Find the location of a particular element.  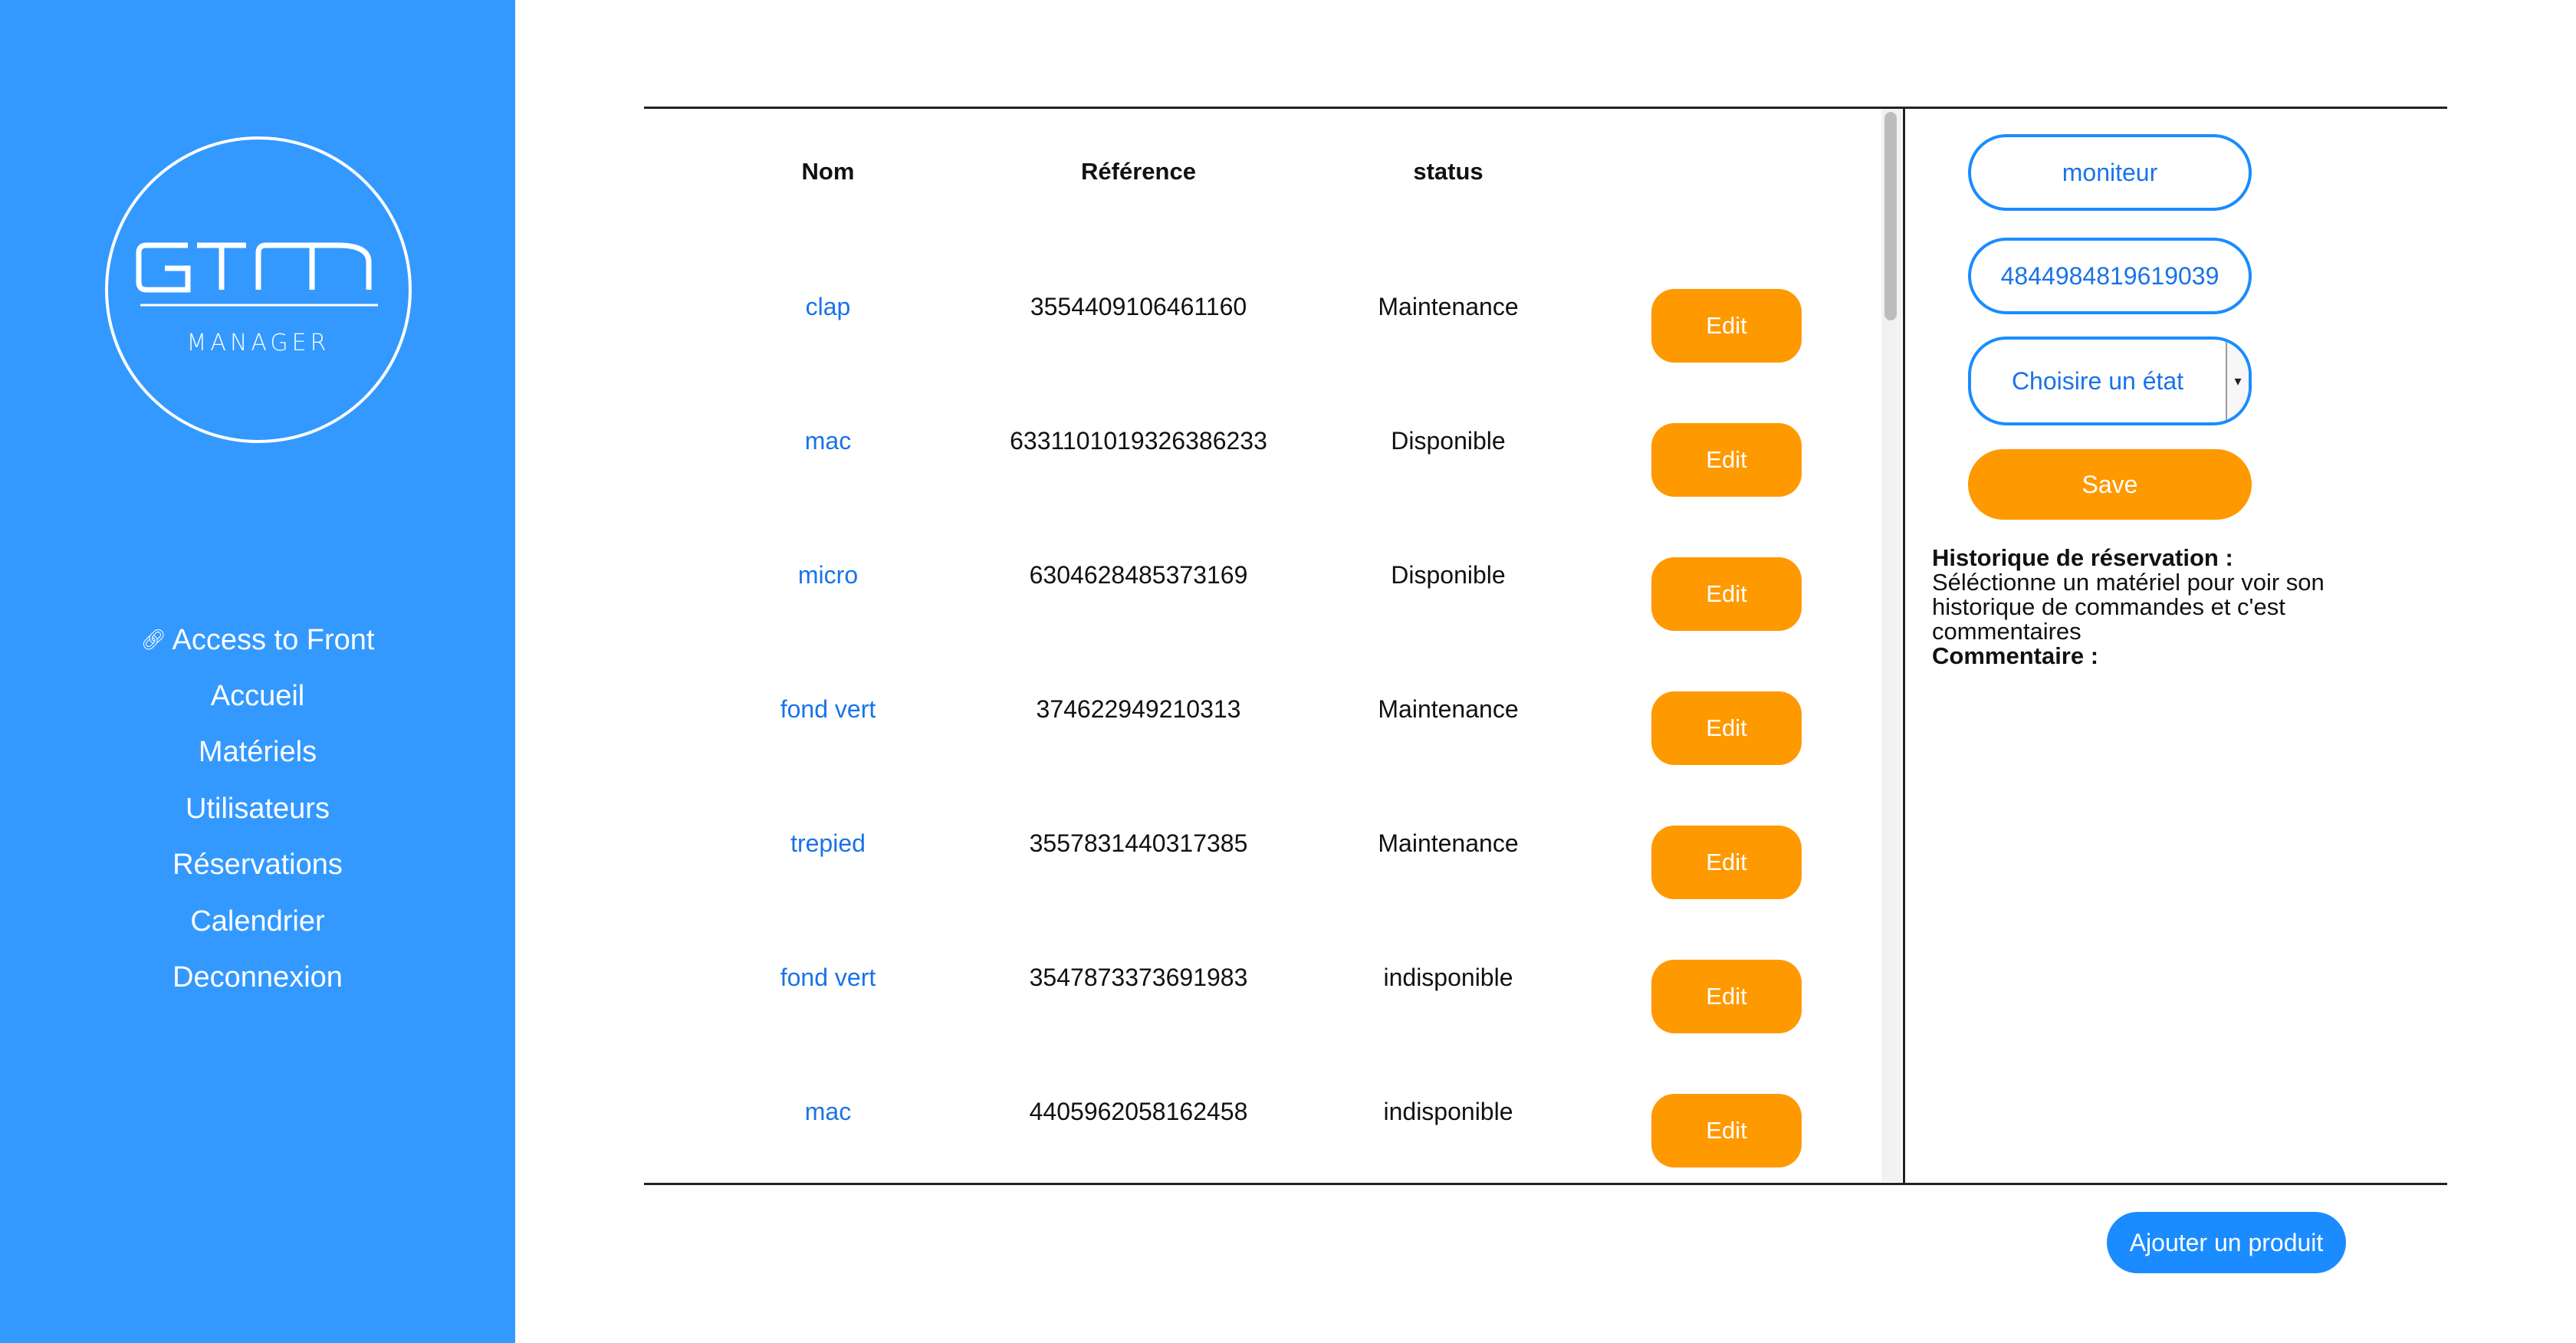

sidebar-item-access-front: 🔗︎ Access to Front is located at coordinates (257, 640).